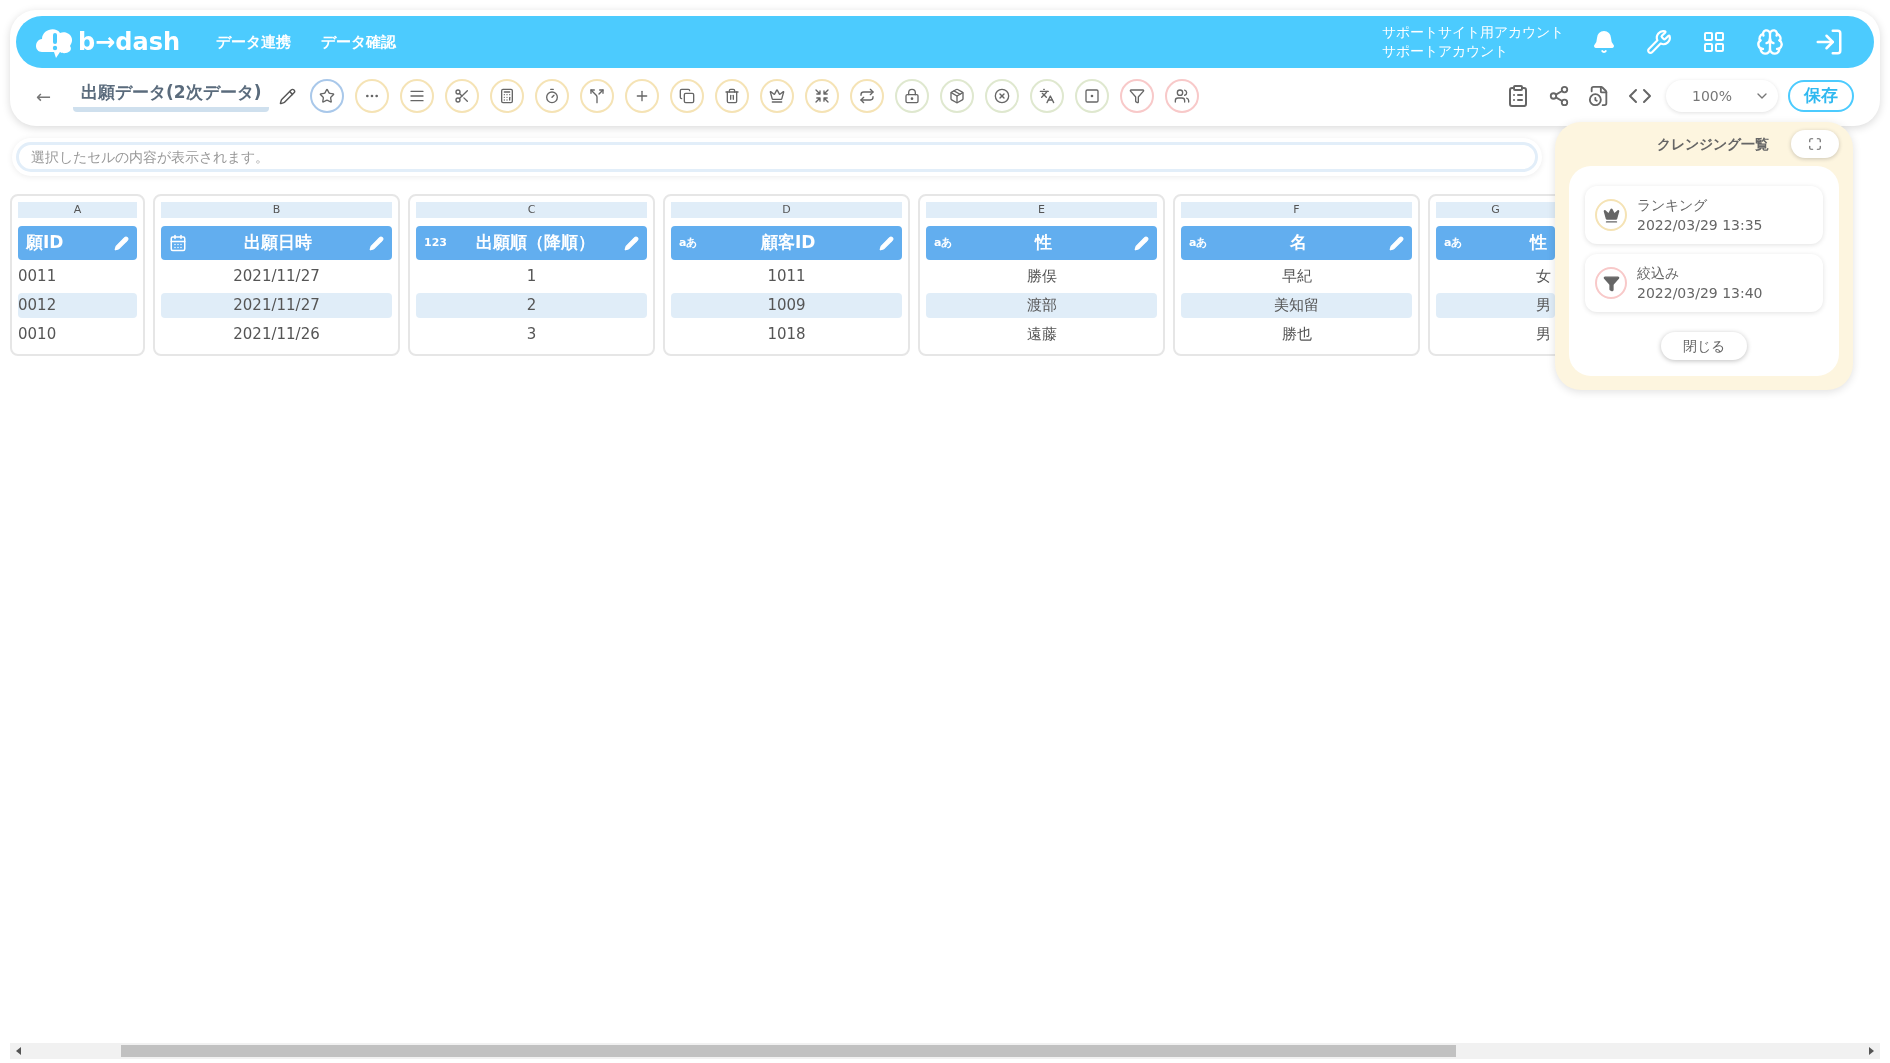 This screenshot has height=1063, width=1890. I want to click on square-icon, so click(1092, 96).